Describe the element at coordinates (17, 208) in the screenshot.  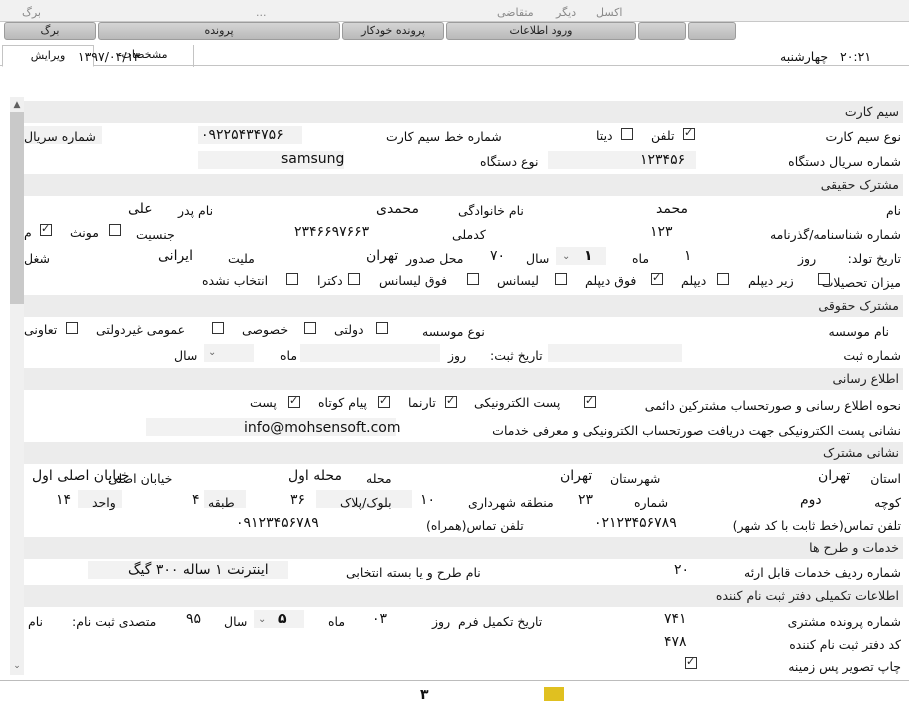
I see `scrollbar-thumb` at that location.